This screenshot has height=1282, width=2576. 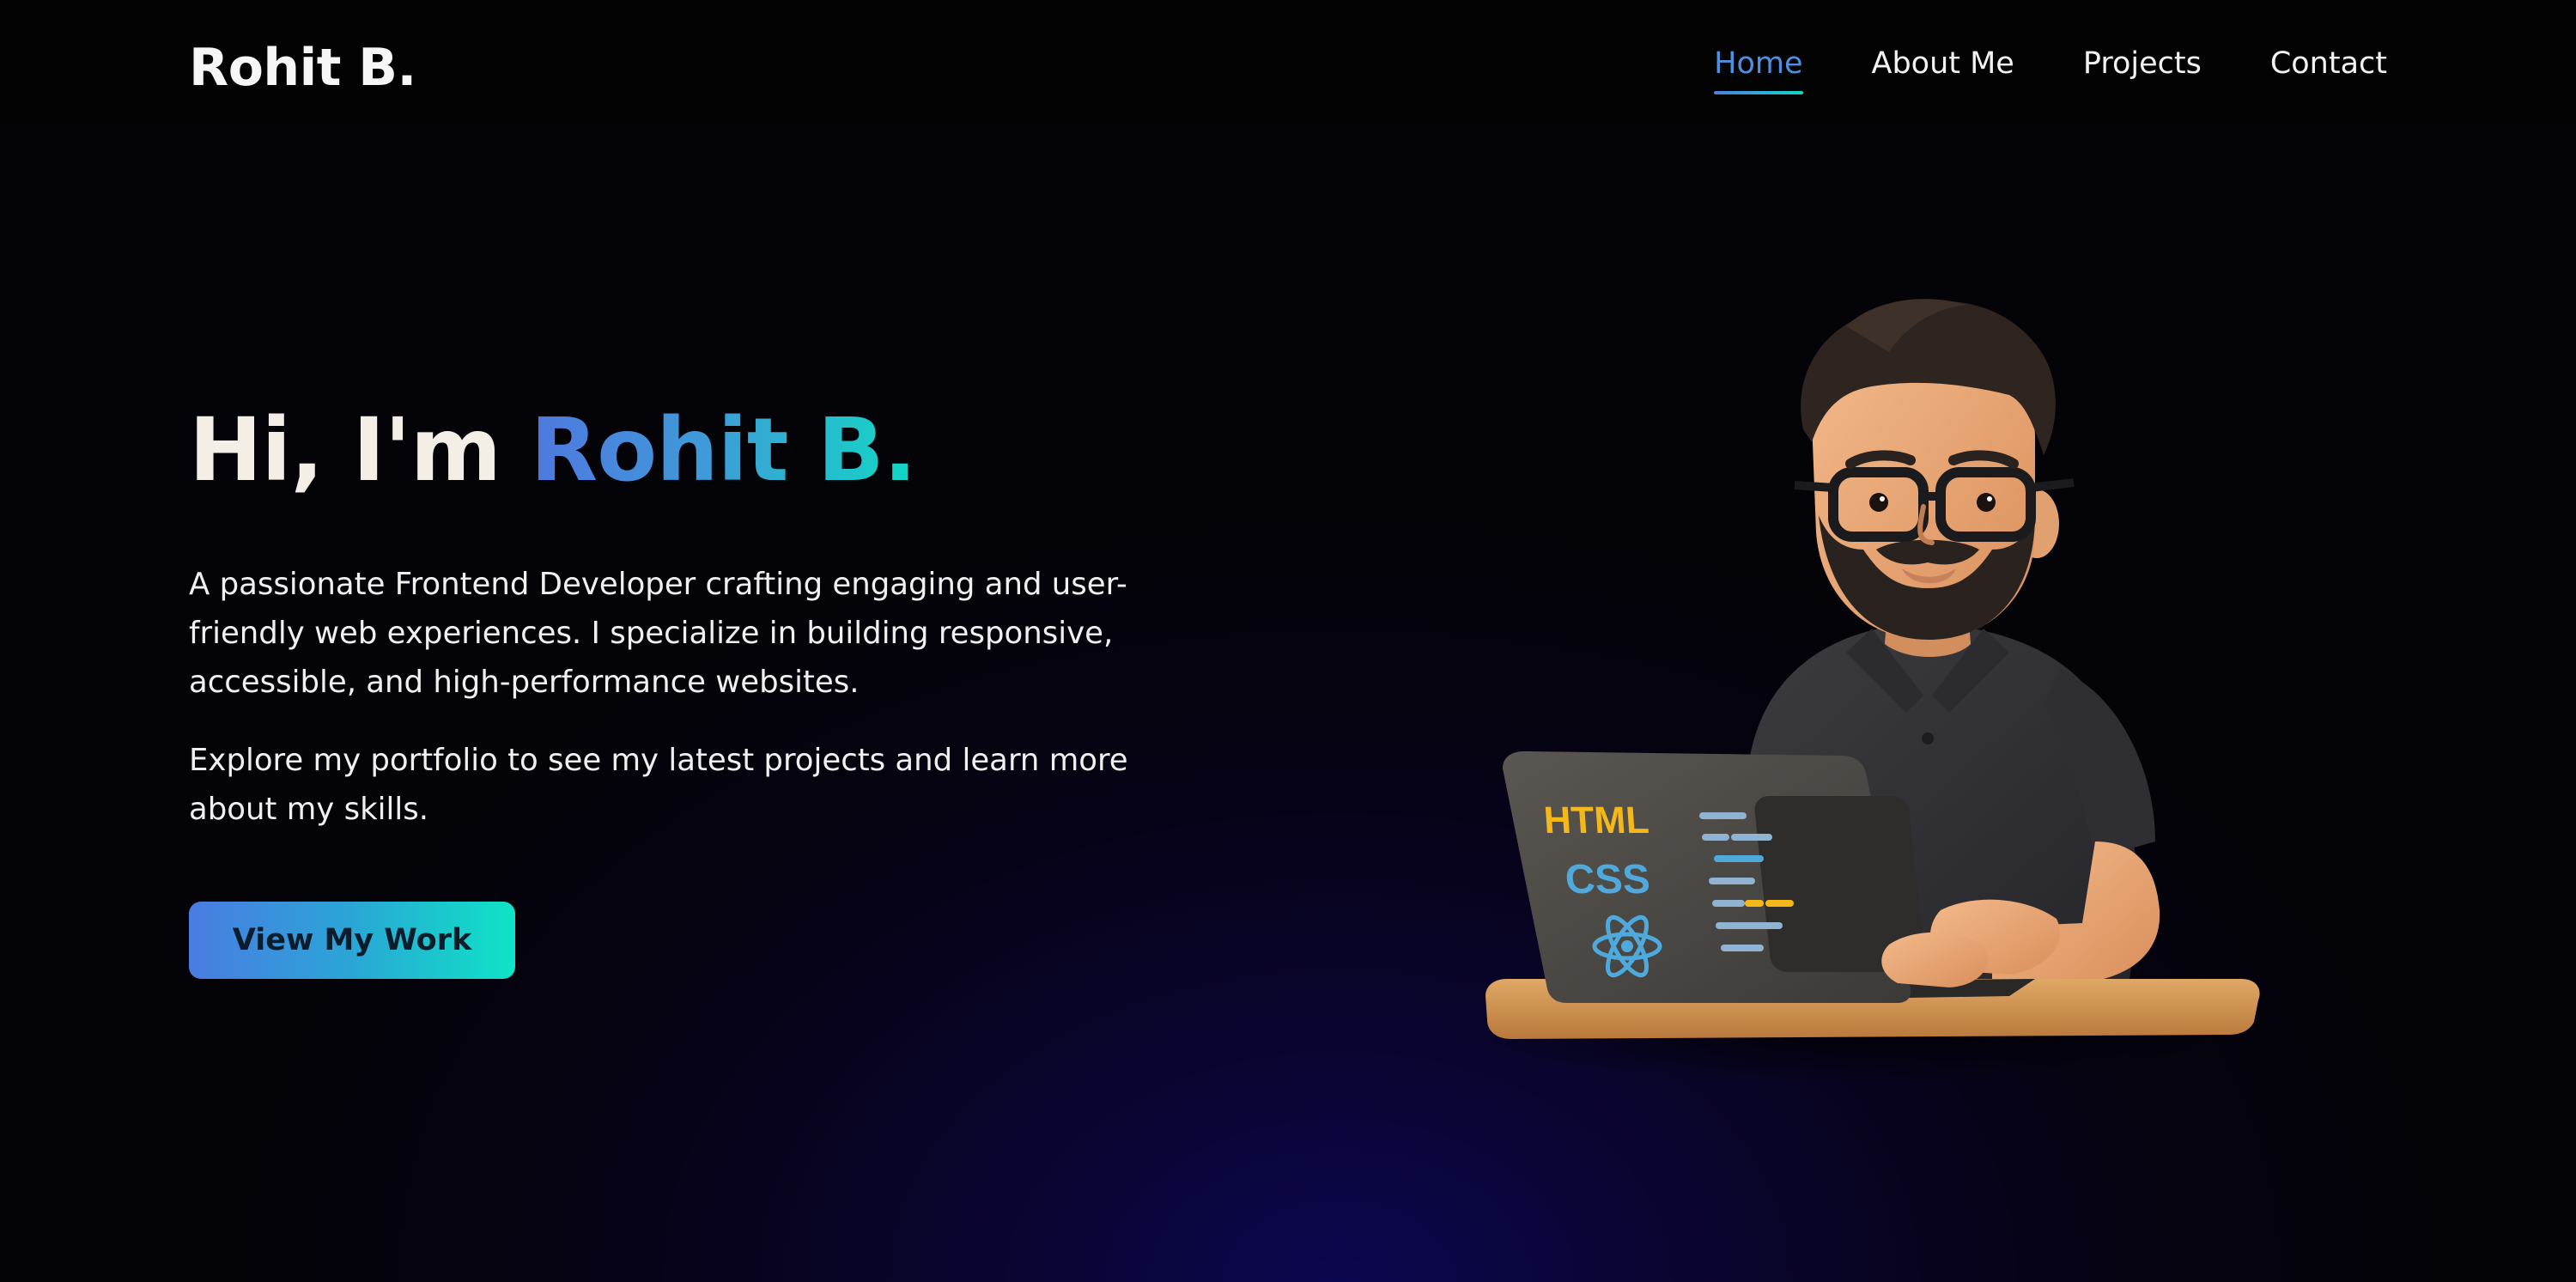 What do you see at coordinates (1934, 469) in the screenshot?
I see `person-head` at bounding box center [1934, 469].